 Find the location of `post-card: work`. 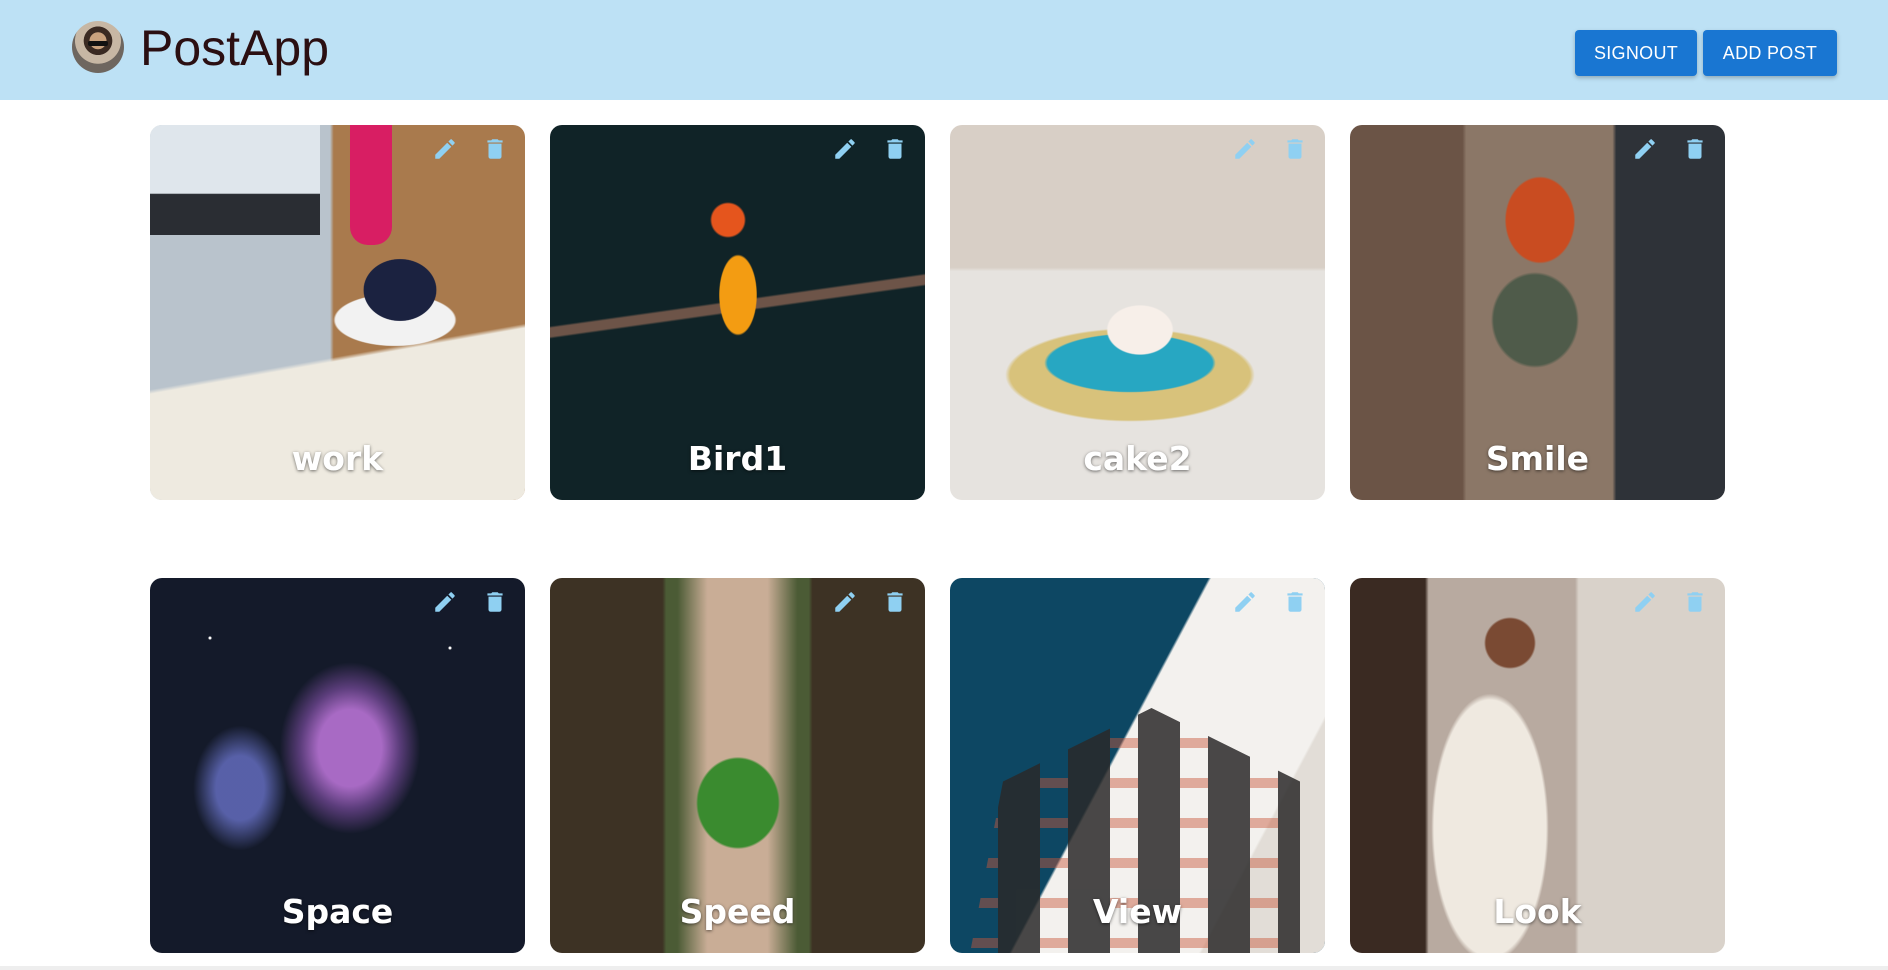

post-card: work is located at coordinates (337, 312).